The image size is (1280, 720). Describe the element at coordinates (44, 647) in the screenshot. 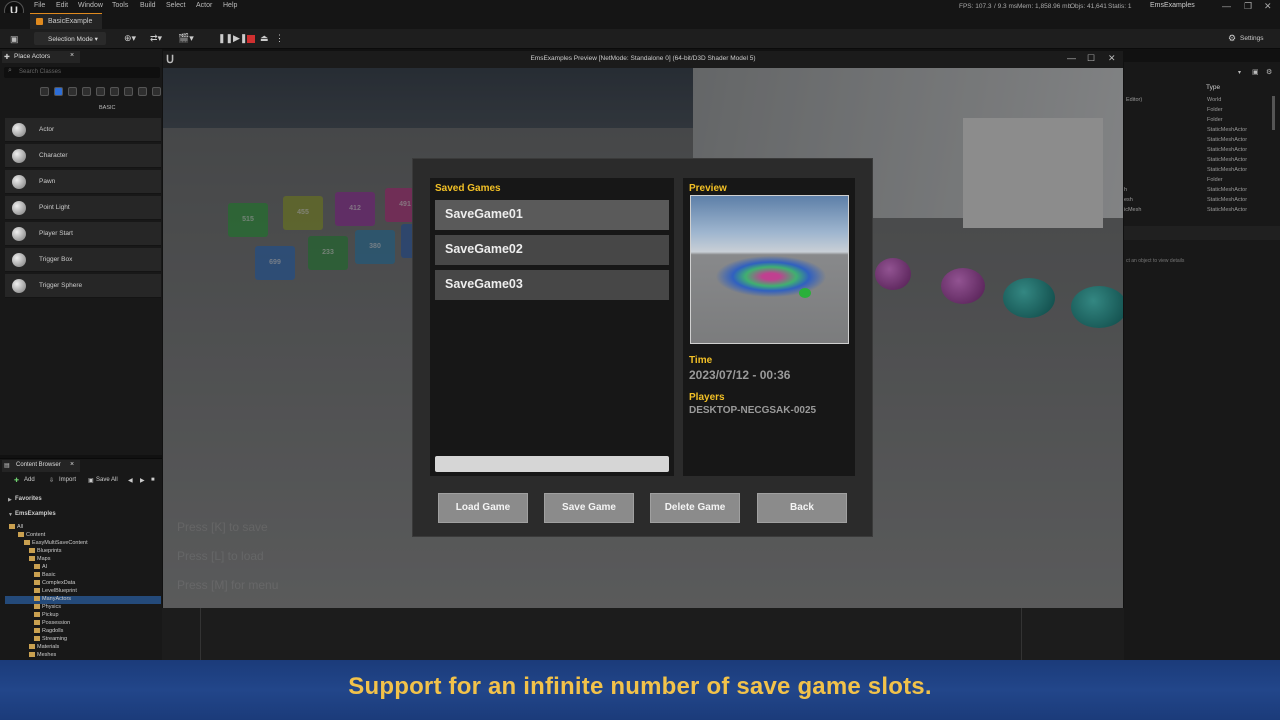

I see `tree-item: Materials` at that location.